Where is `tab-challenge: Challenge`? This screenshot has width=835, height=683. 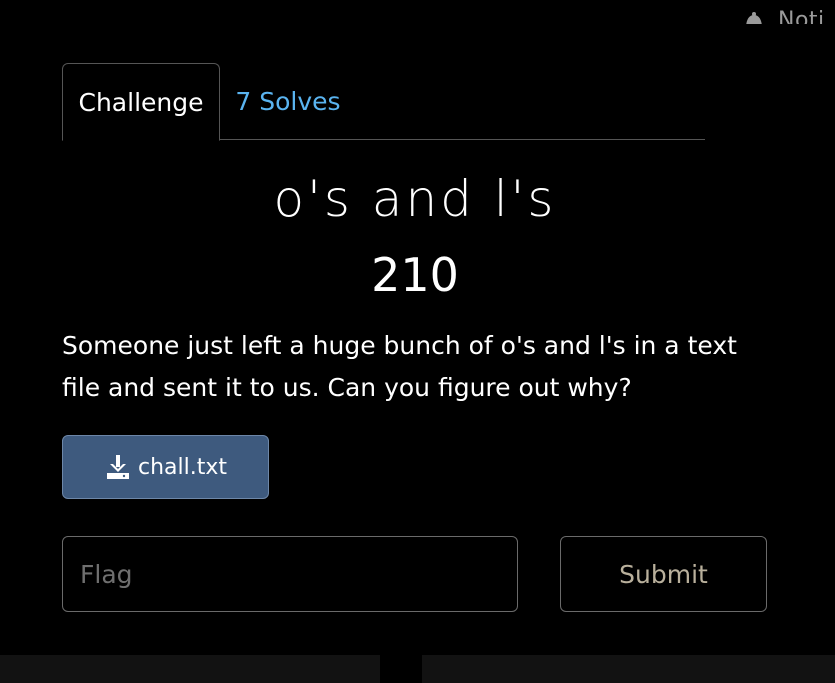 tab-challenge: Challenge is located at coordinates (141, 102).